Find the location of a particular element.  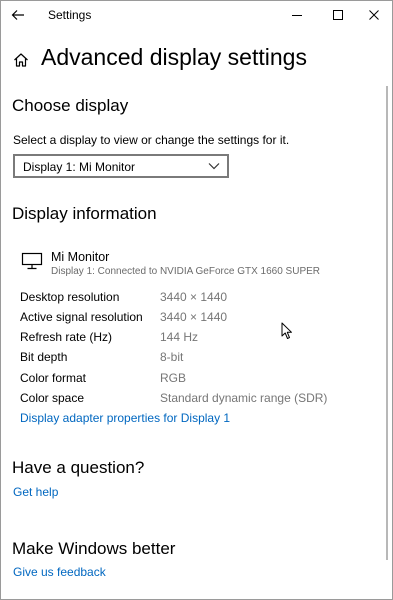

minimize-button is located at coordinates (297, 15).